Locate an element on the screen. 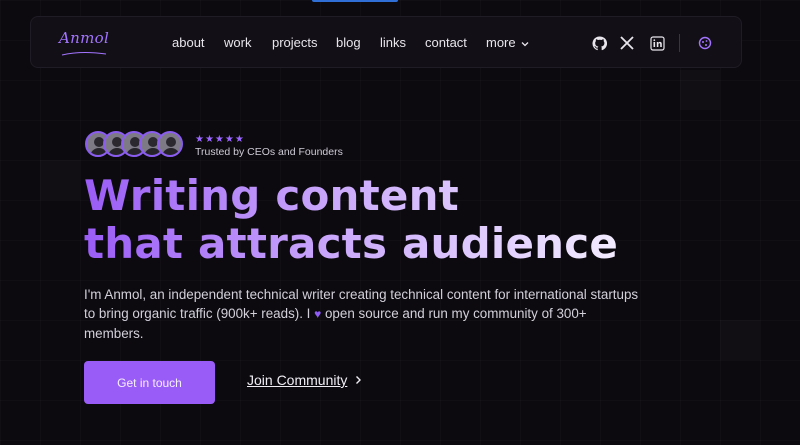 This screenshot has width=800, height=445. nav-item-more: more is located at coordinates (507, 42).